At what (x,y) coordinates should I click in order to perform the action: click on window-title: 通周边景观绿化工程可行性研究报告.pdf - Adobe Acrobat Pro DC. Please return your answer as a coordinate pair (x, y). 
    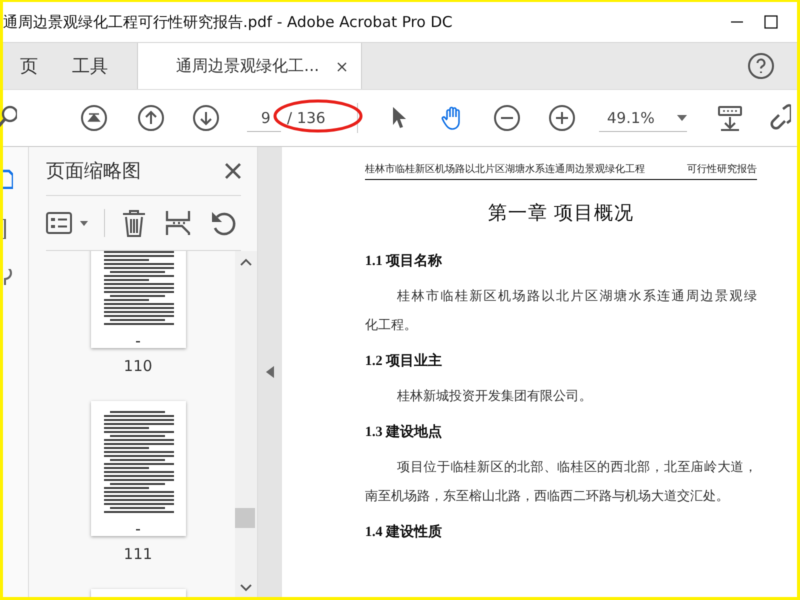
    Looking at the image, I should click on (228, 22).